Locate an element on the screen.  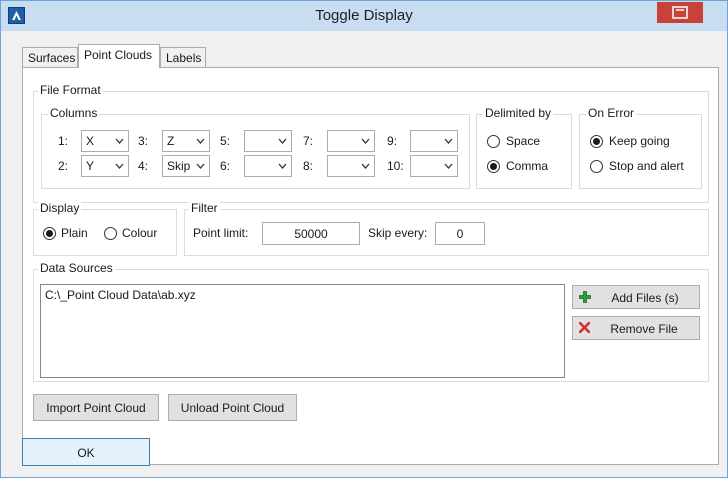
skip-every-label: Skip every: is located at coordinates (398, 233).